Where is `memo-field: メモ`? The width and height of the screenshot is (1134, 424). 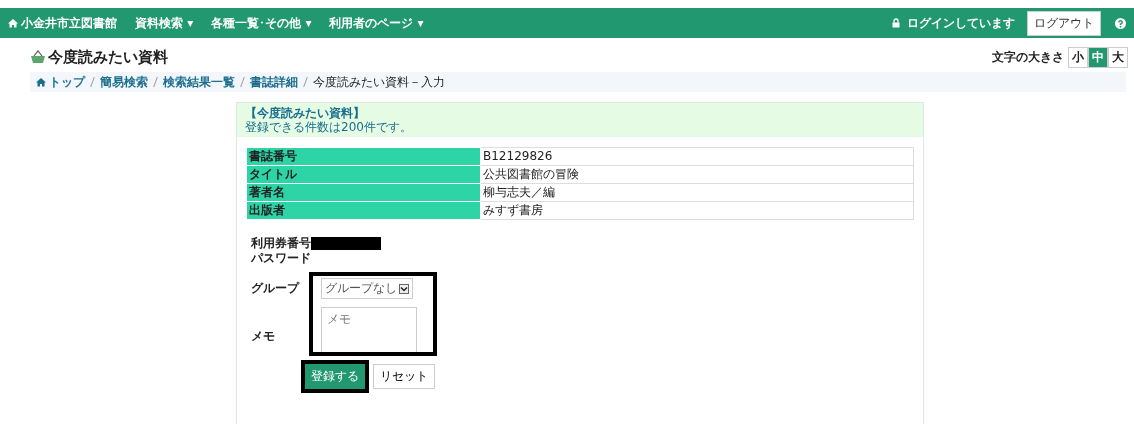 memo-field: メモ is located at coordinates (369, 329).